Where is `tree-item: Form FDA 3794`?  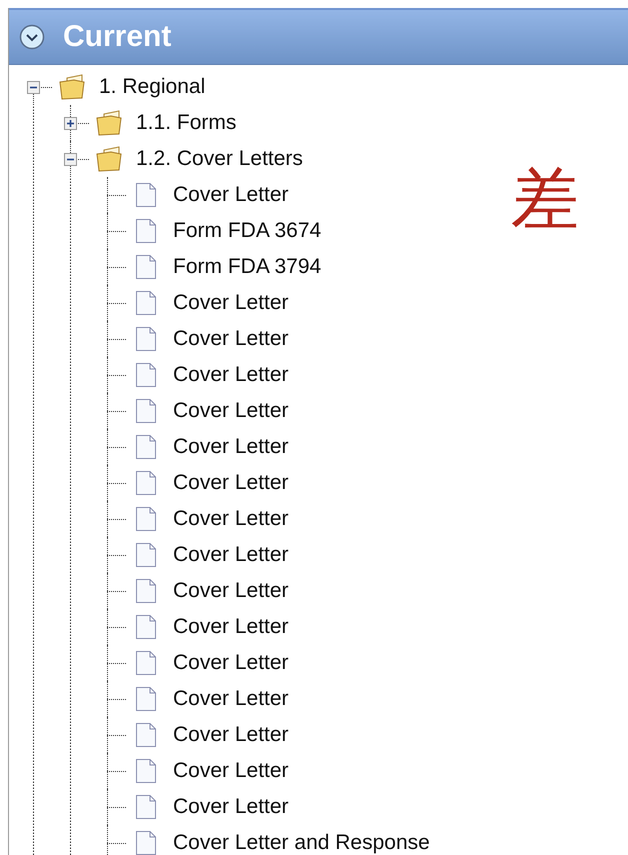
tree-item: Form FDA 3794 is located at coordinates (247, 267).